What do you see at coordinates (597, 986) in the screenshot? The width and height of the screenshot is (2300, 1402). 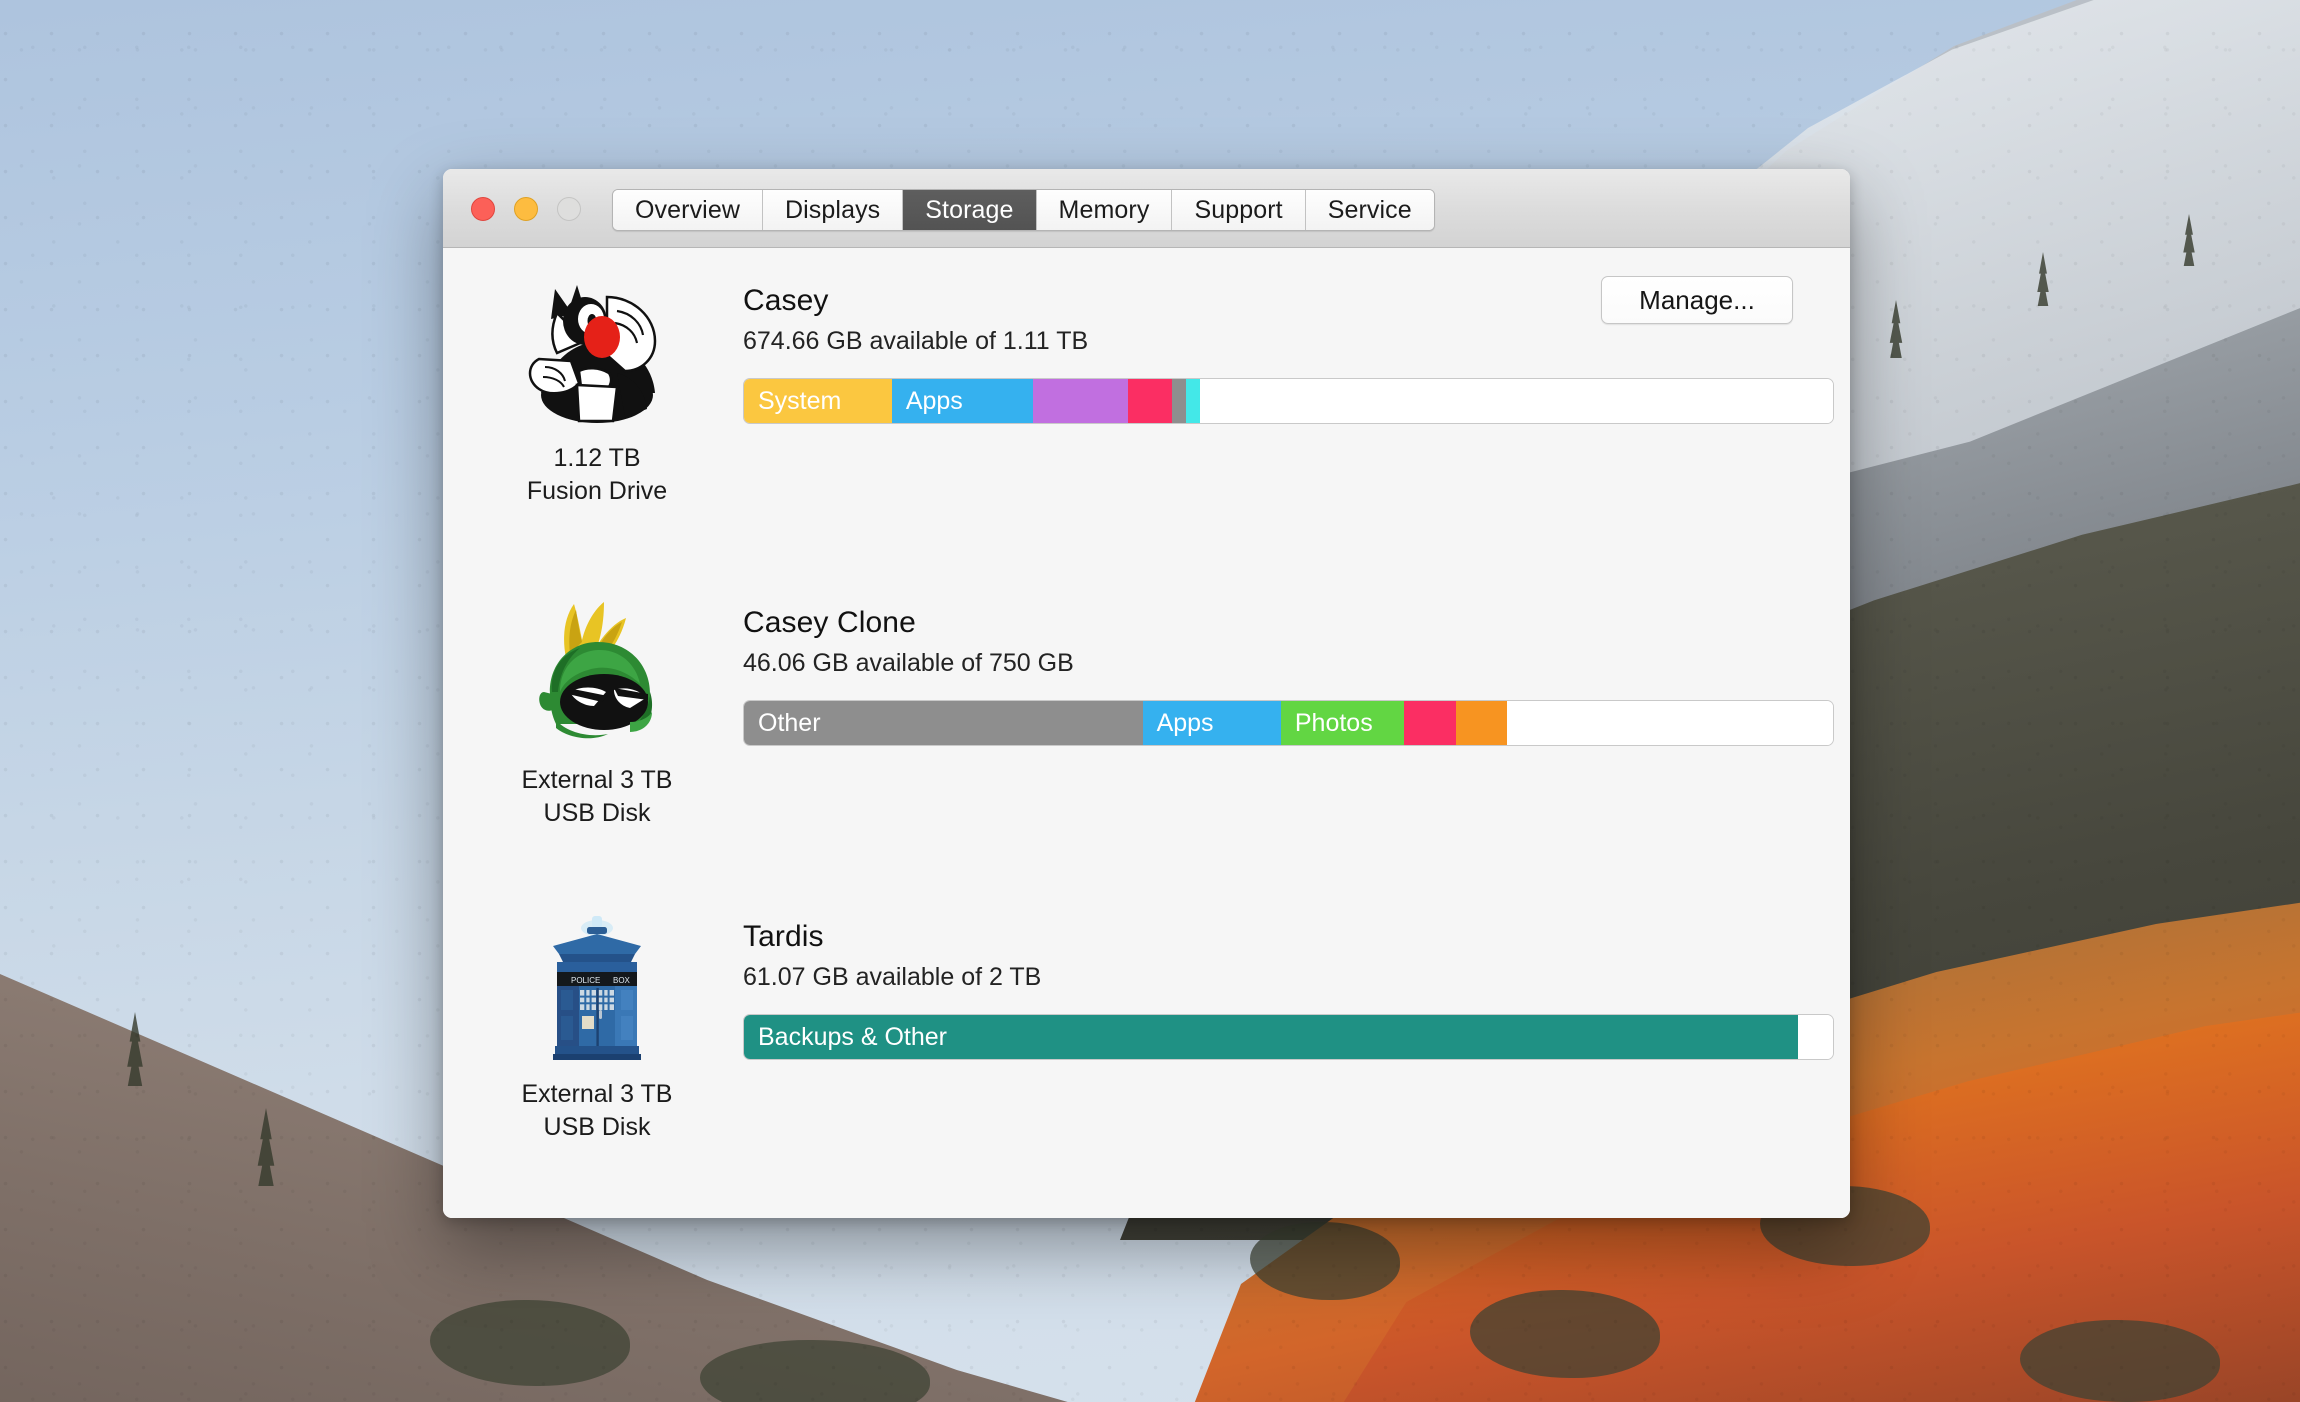 I see `tardis-police-box-icon: POLICE BOX` at bounding box center [597, 986].